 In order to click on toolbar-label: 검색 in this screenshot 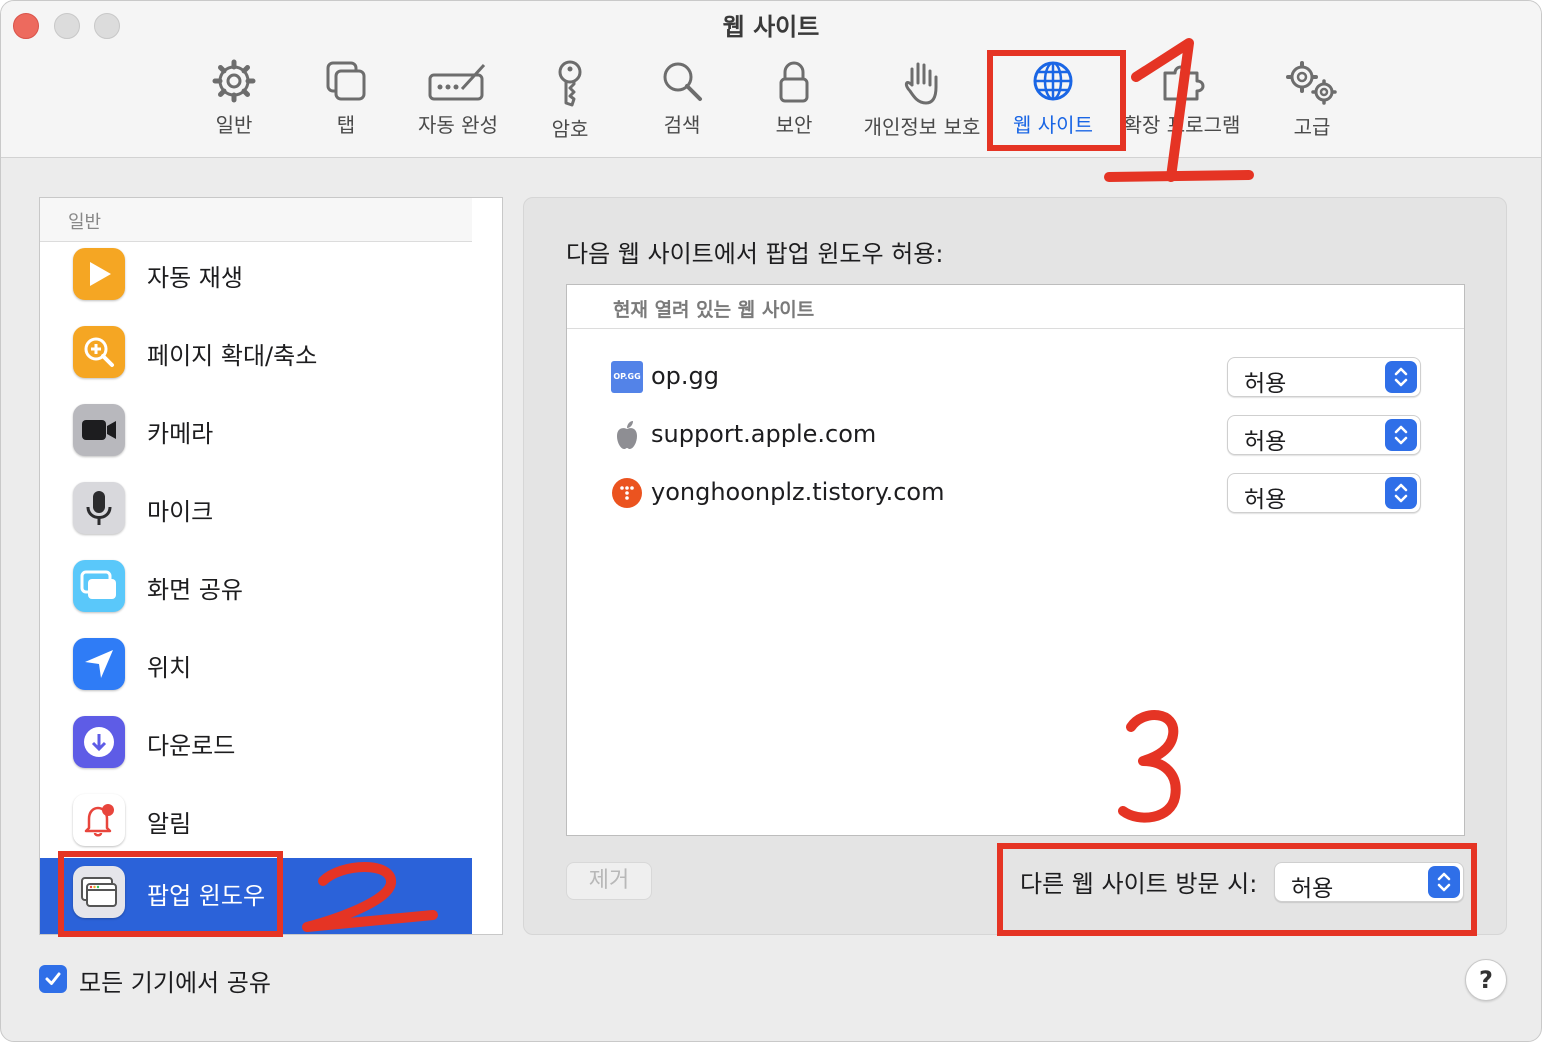, I will do `click(682, 125)`.